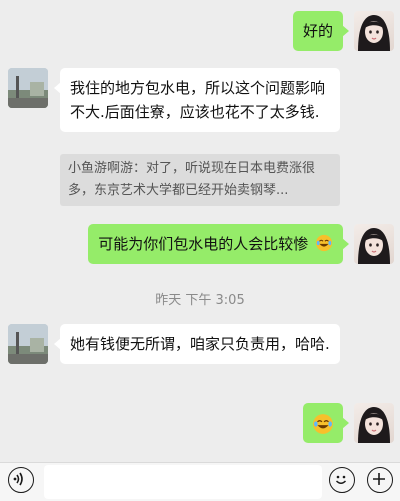 This screenshot has width=400, height=501. Describe the element at coordinates (317, 31) in the screenshot. I see `message-text: 好的` at that location.